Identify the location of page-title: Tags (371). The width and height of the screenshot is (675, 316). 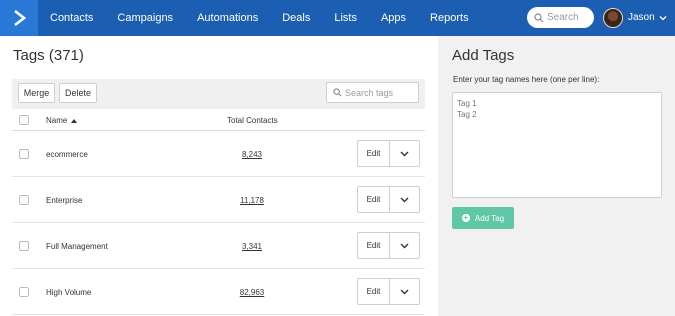
(48, 55).